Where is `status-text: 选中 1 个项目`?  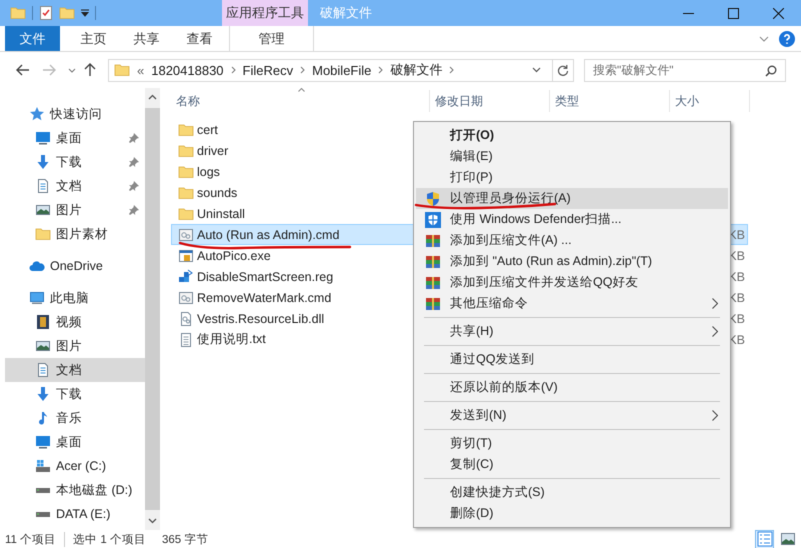 status-text: 选中 1 个项目 is located at coordinates (109, 539).